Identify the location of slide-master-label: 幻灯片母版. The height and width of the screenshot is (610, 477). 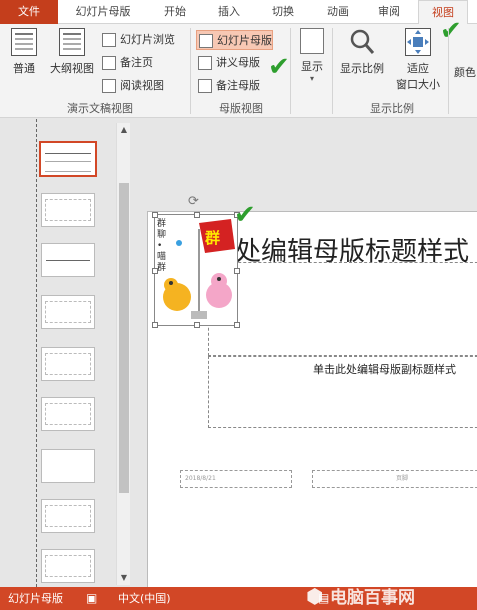
(244, 40).